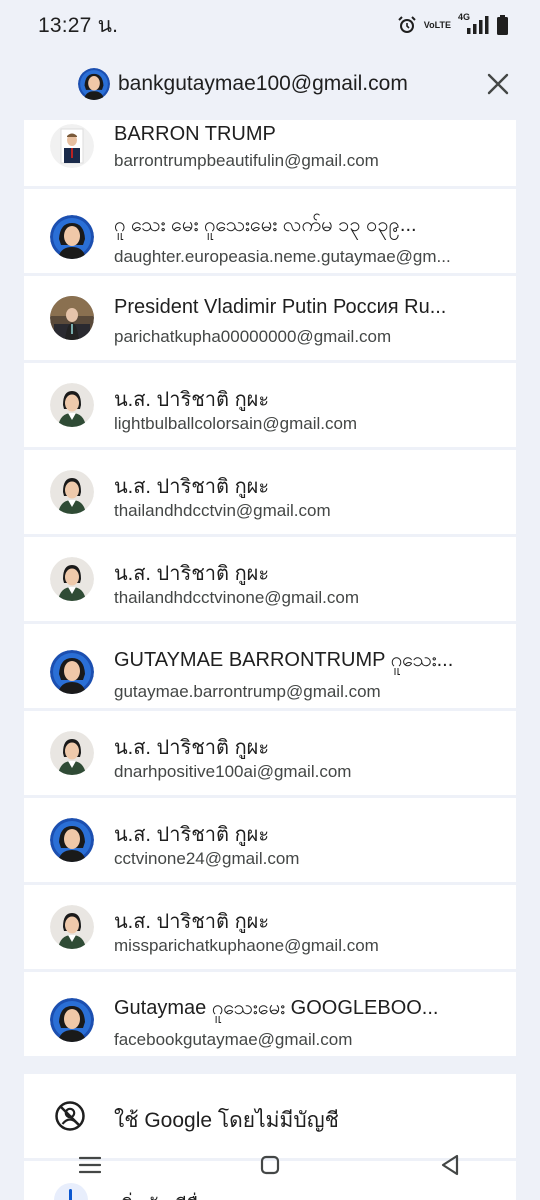 Image resolution: width=540 pixels, height=1200 pixels. Describe the element at coordinates (463, 17) in the screenshot. I see `network-type: 4G` at that location.